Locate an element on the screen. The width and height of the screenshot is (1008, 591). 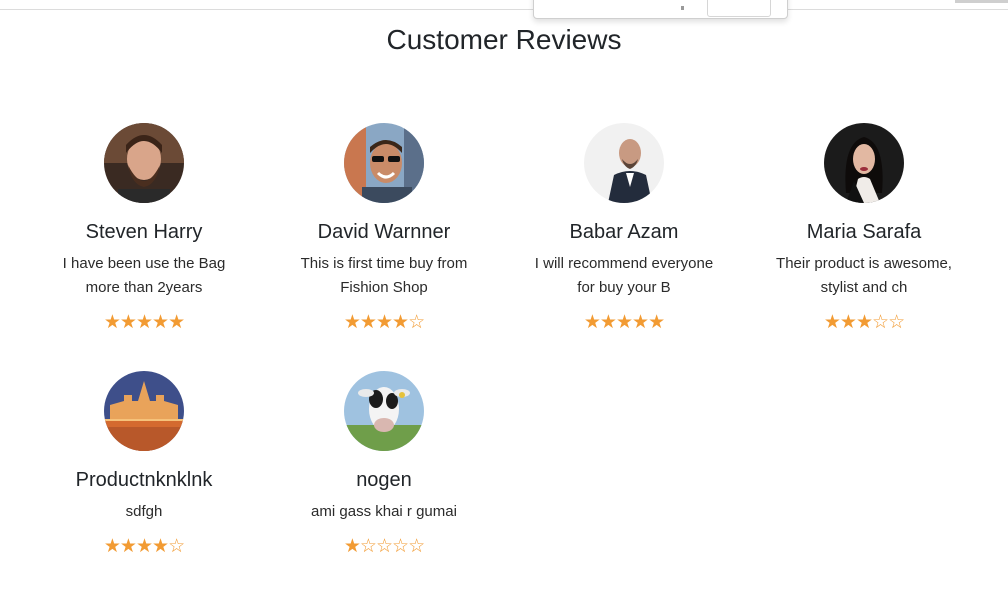
scroll-indicator is located at coordinates (981, 1).